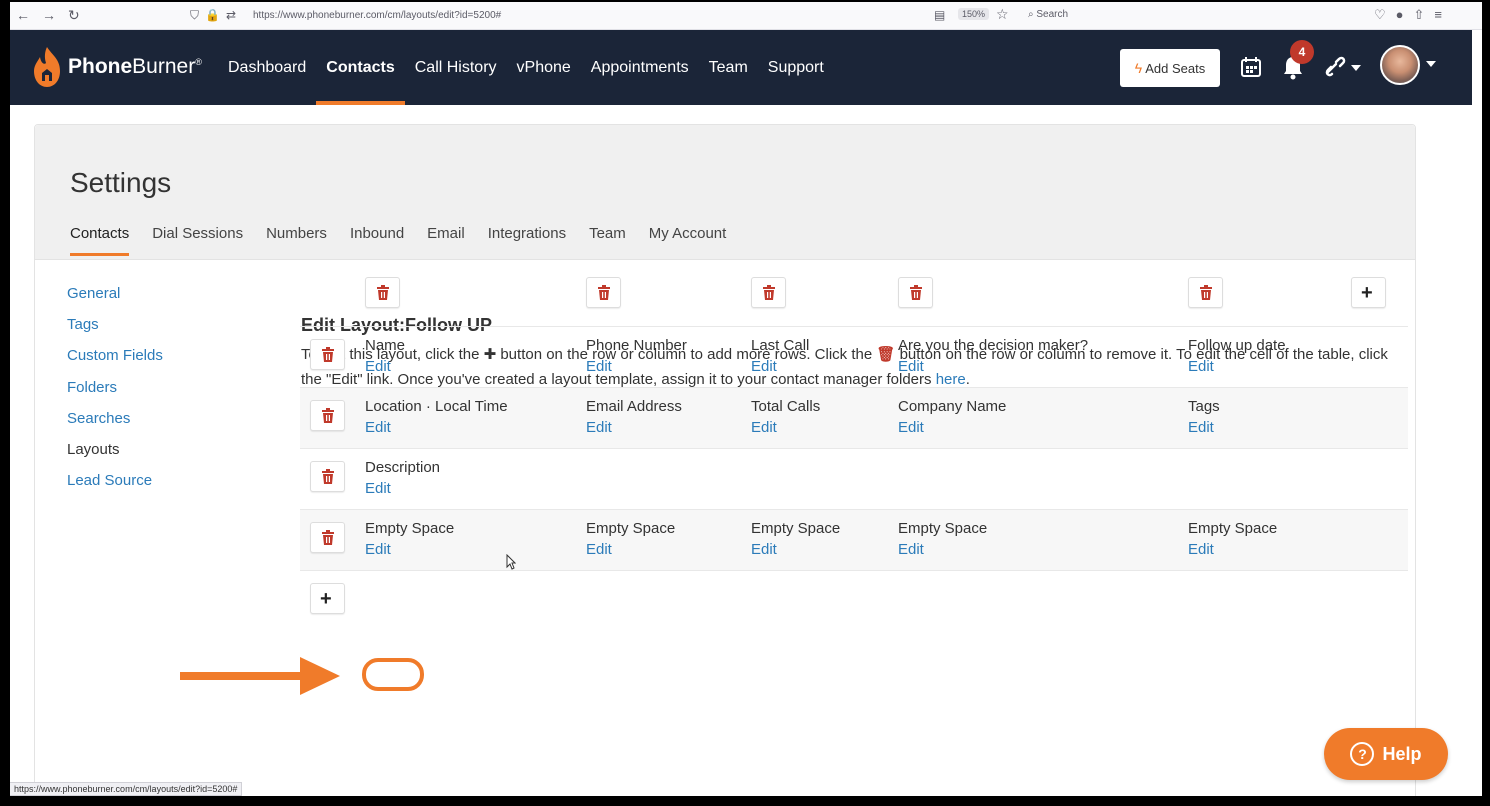 This screenshot has height=806, width=1490. What do you see at coordinates (939, 15) in the screenshot?
I see `reader-icon: ▤` at bounding box center [939, 15].